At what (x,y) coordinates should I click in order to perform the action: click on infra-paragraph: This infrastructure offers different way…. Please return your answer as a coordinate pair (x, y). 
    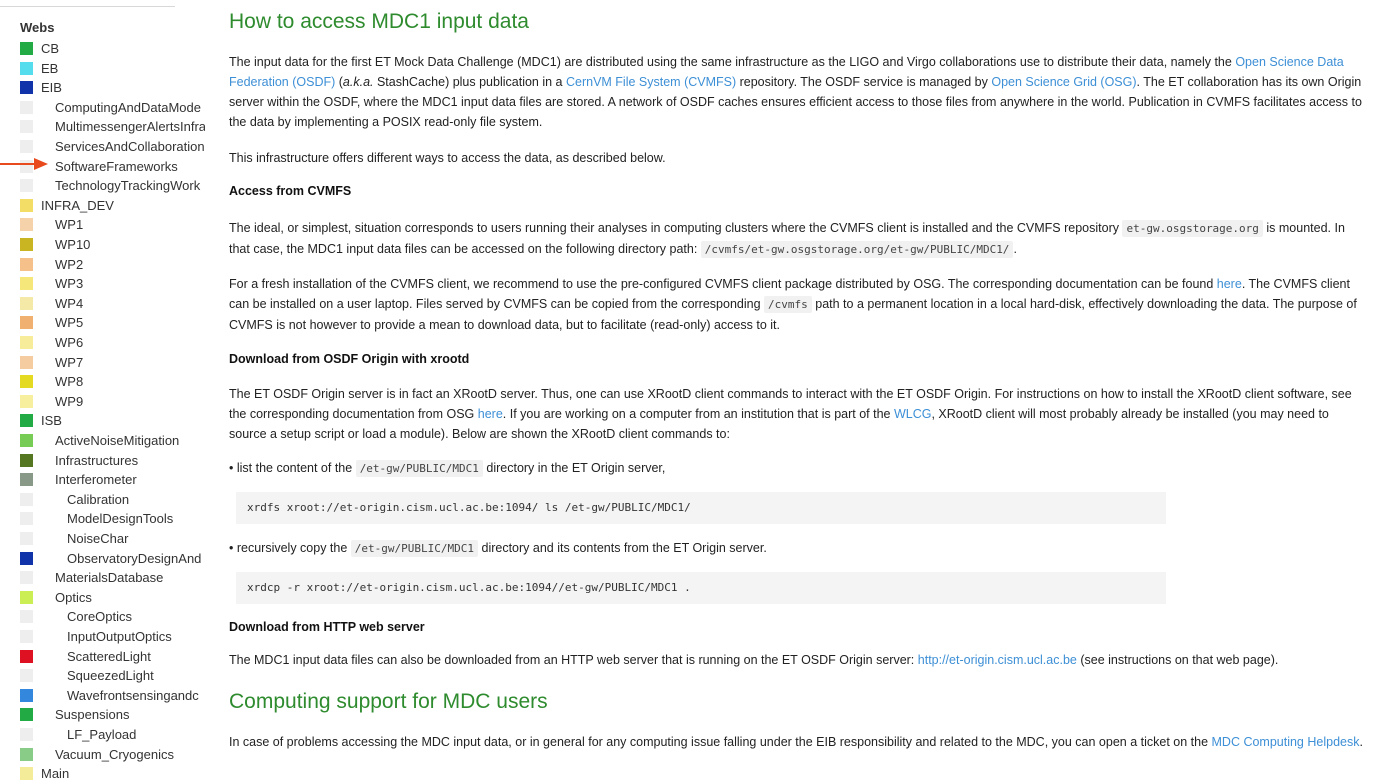
    Looking at the image, I should click on (447, 158).